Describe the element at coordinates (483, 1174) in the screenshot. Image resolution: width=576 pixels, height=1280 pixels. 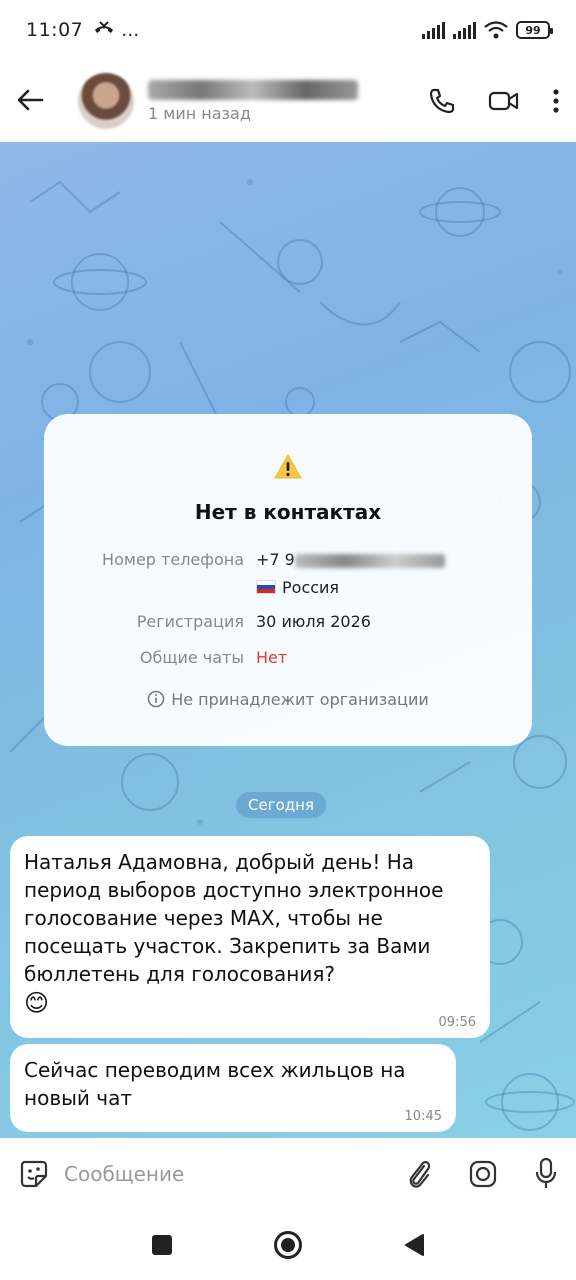
I see `camera-icon` at that location.